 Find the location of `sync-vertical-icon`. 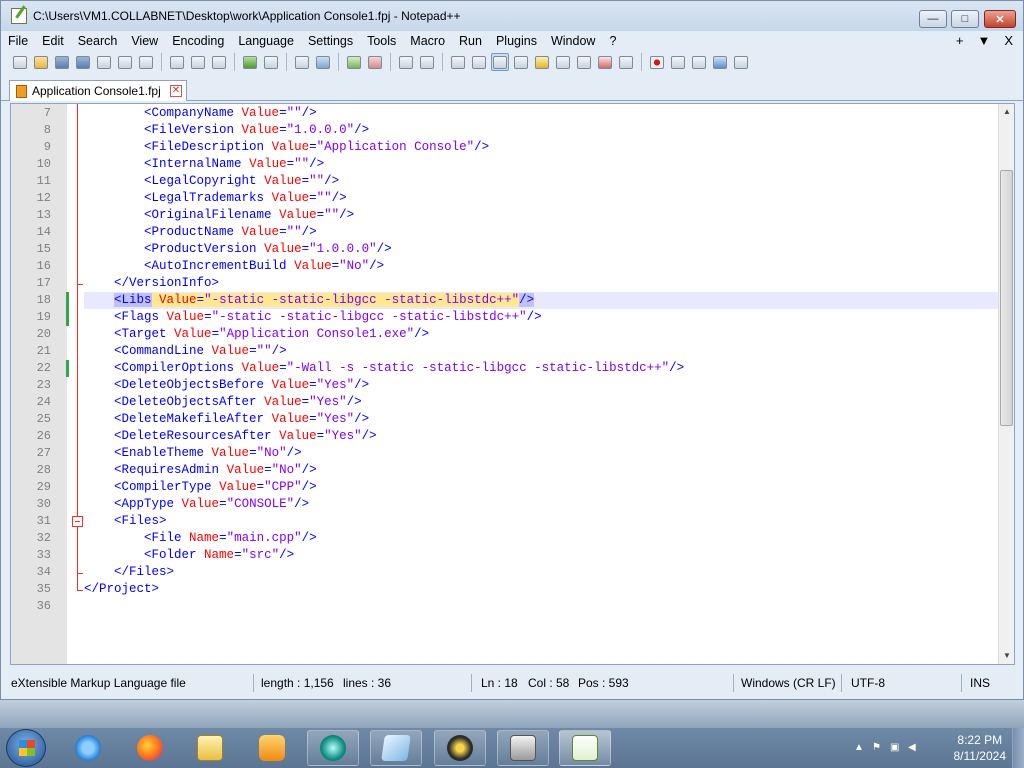

sync-vertical-icon is located at coordinates (406, 62).